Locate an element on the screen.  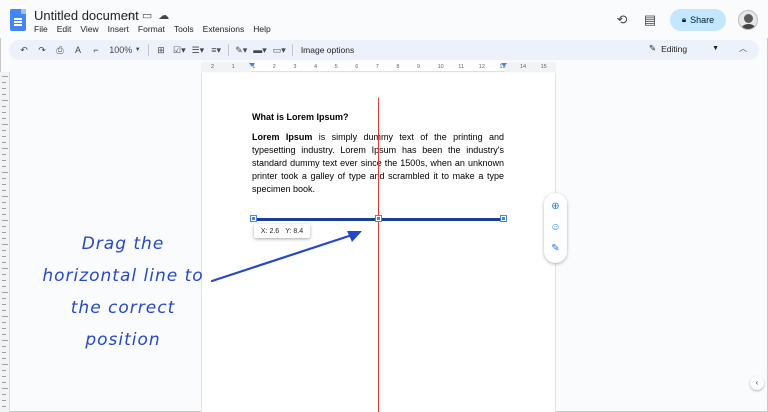
collapse-icon: ‹ is located at coordinates (757, 383).